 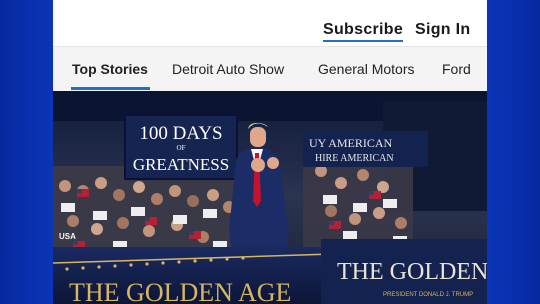 What do you see at coordinates (180, 133) in the screenshot?
I see `sign-line-1: 100 DAYS` at bounding box center [180, 133].